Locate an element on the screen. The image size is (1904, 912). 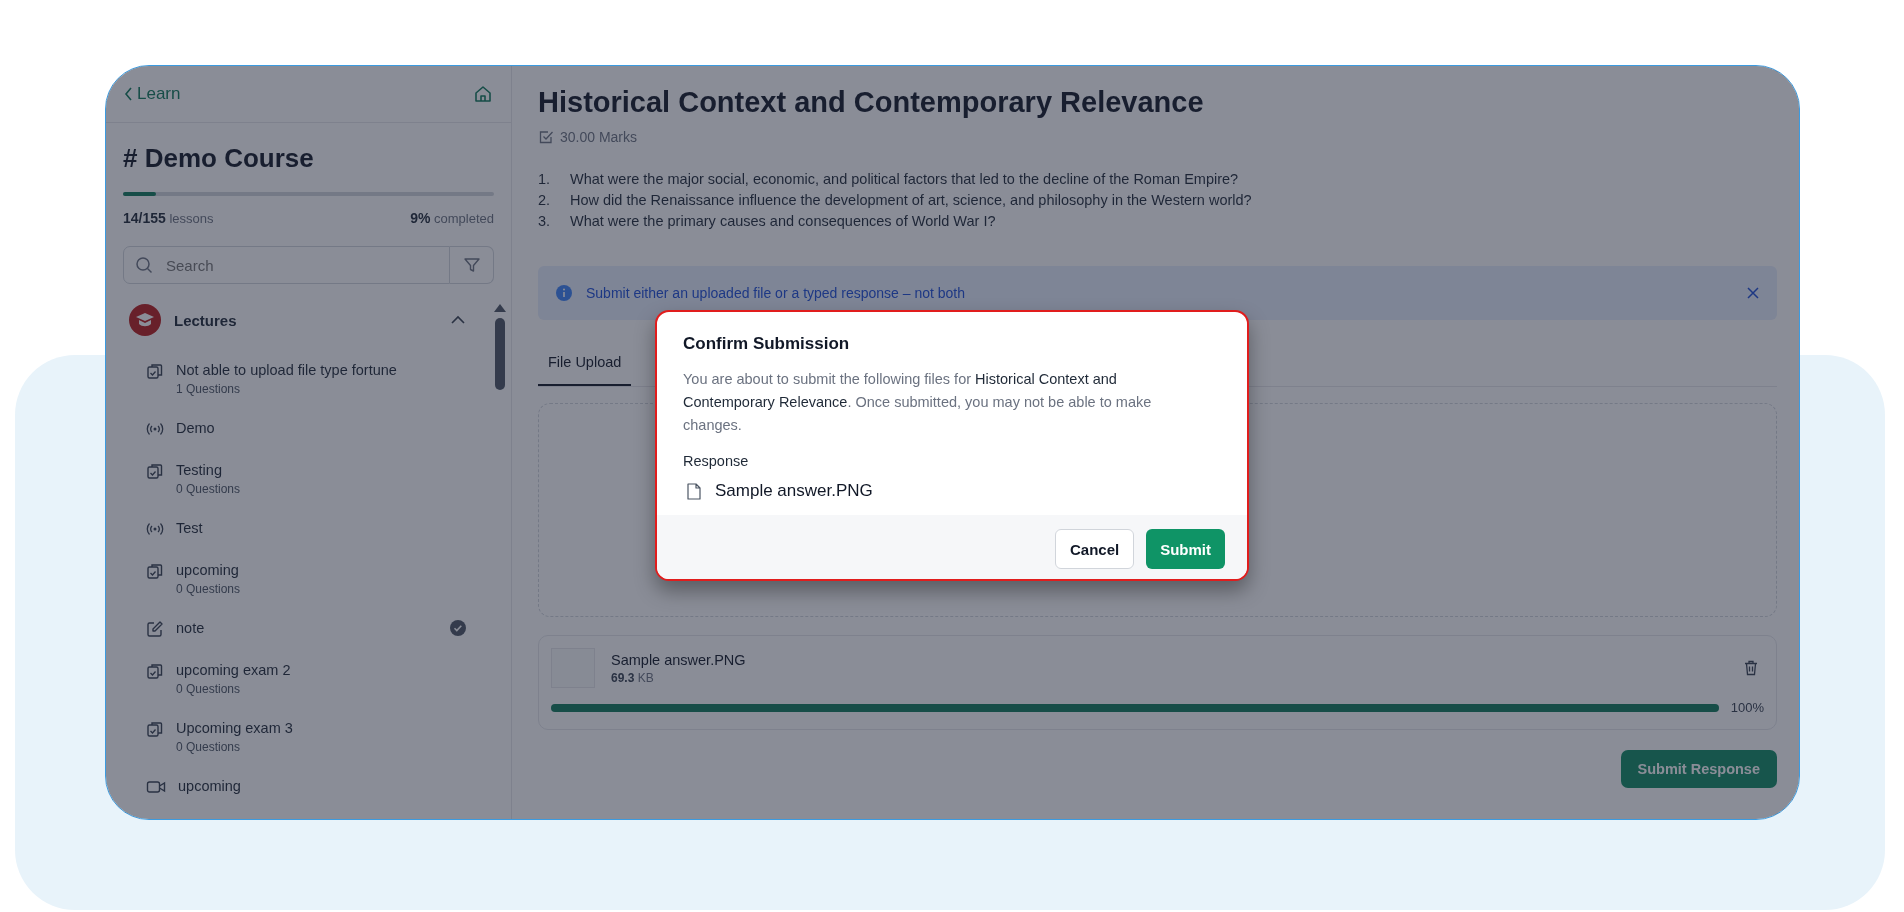
question-number: 1. is located at coordinates (545, 179).